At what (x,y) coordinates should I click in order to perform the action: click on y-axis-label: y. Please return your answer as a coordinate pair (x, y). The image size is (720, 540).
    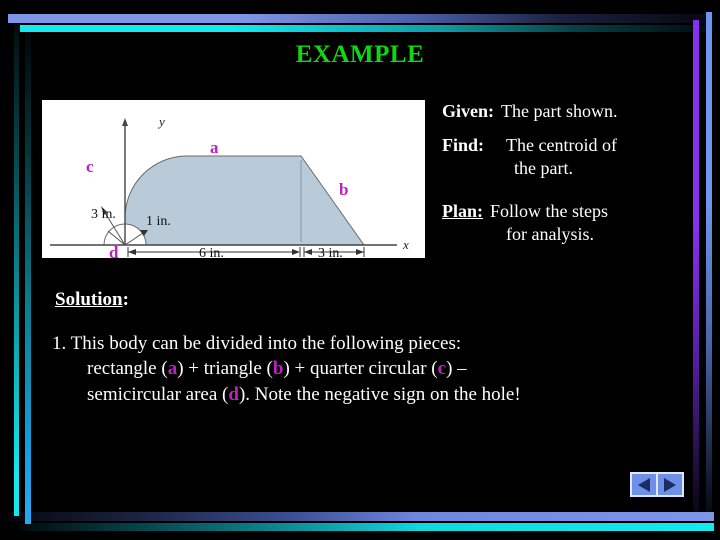
    Looking at the image, I should click on (161, 121).